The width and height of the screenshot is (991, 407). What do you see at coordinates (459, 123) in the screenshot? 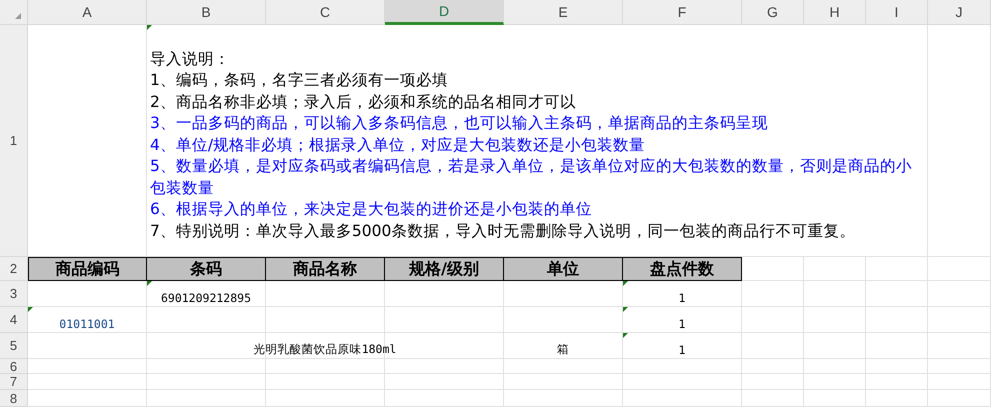
I see `instruction-line: 3、一品多码的商品，可以输入多条码信息，也可以输入主条码，单据商品的主条码呈现` at bounding box center [459, 123].